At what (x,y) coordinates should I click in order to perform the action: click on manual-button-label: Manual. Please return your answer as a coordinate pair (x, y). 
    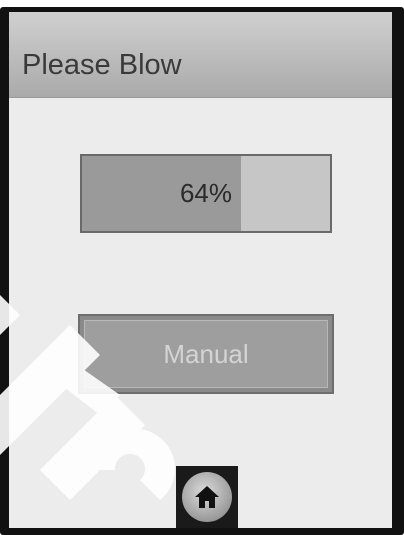
    Looking at the image, I should click on (206, 353).